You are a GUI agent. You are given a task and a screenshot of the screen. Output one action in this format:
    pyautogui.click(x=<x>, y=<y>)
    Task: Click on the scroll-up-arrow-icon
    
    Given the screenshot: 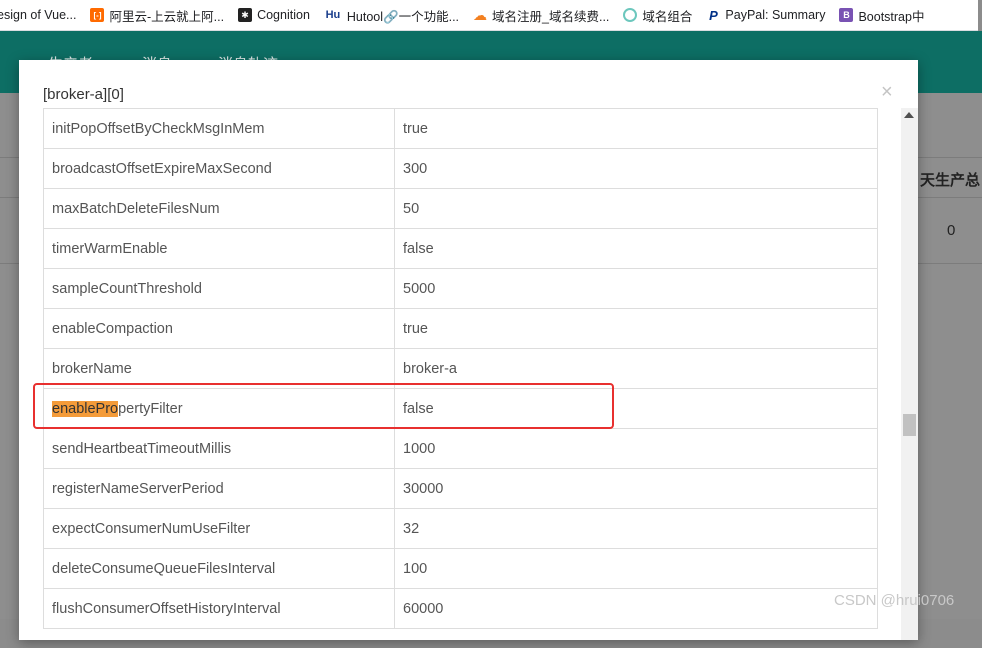 What is the action you would take?
    pyautogui.click(x=909, y=115)
    